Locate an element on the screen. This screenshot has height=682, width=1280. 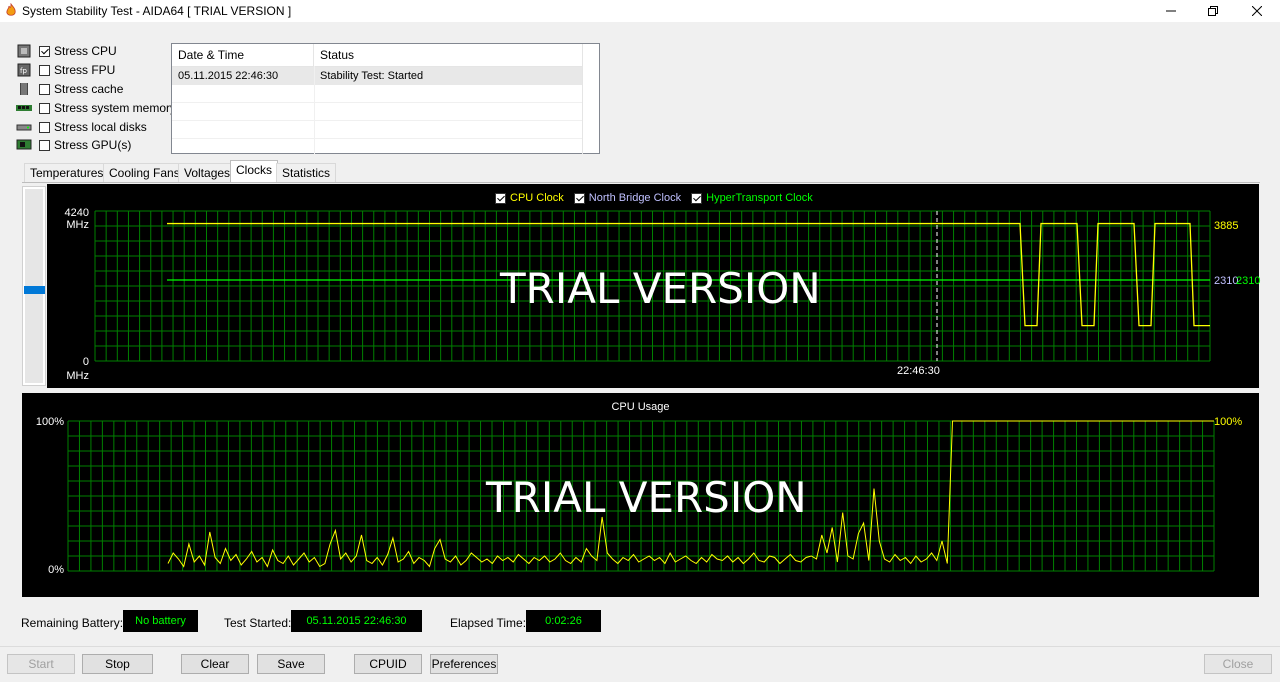
stress-cache-option: Stress cache is located at coordinates (69, 89).